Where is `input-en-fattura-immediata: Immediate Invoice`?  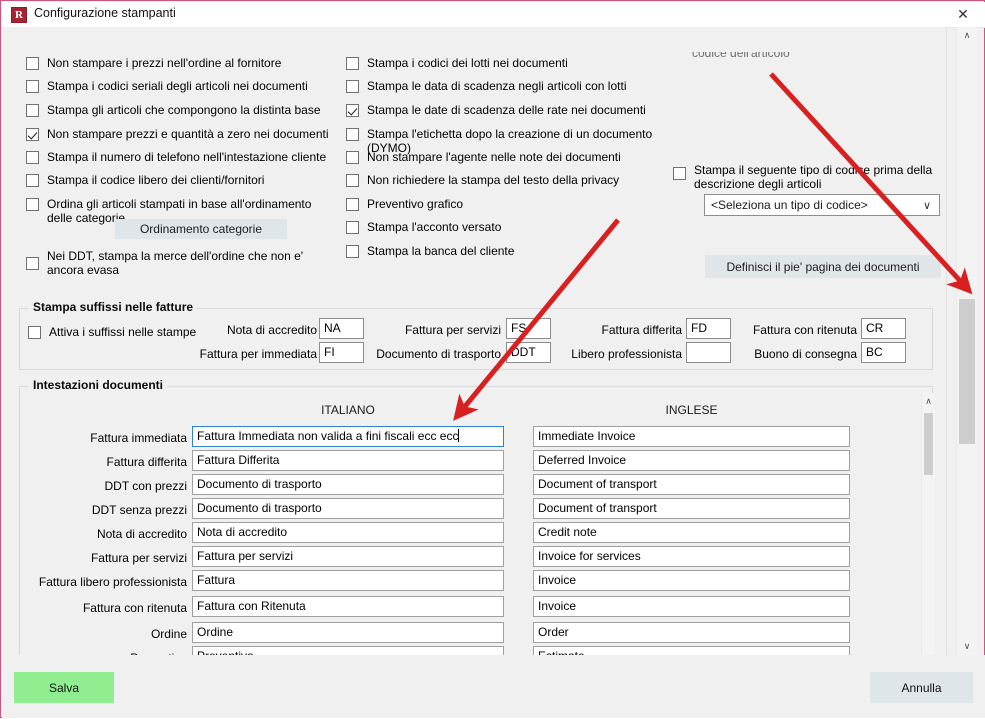 input-en-fattura-immediata: Immediate Invoice is located at coordinates (691, 436).